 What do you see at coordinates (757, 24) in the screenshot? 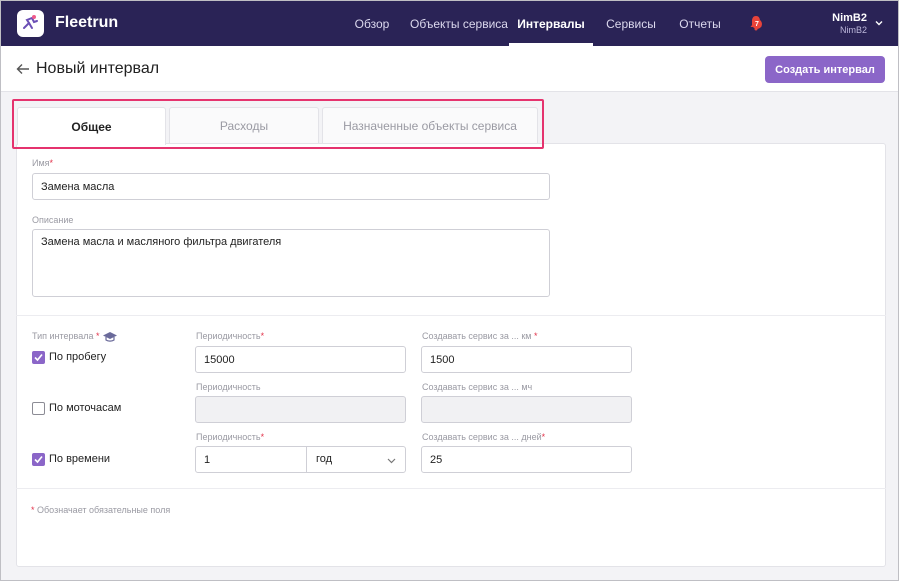
I see `notification-count-badge: 7` at bounding box center [757, 24].